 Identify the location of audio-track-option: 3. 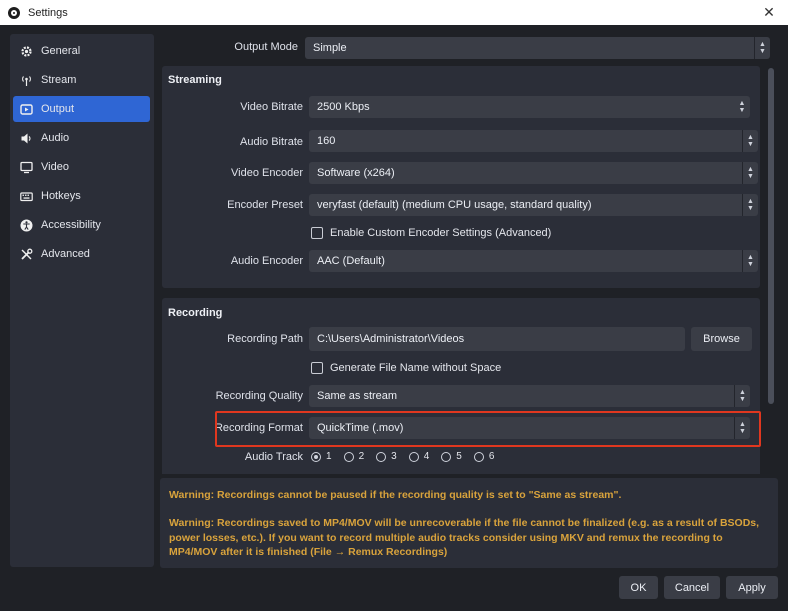
(386, 456).